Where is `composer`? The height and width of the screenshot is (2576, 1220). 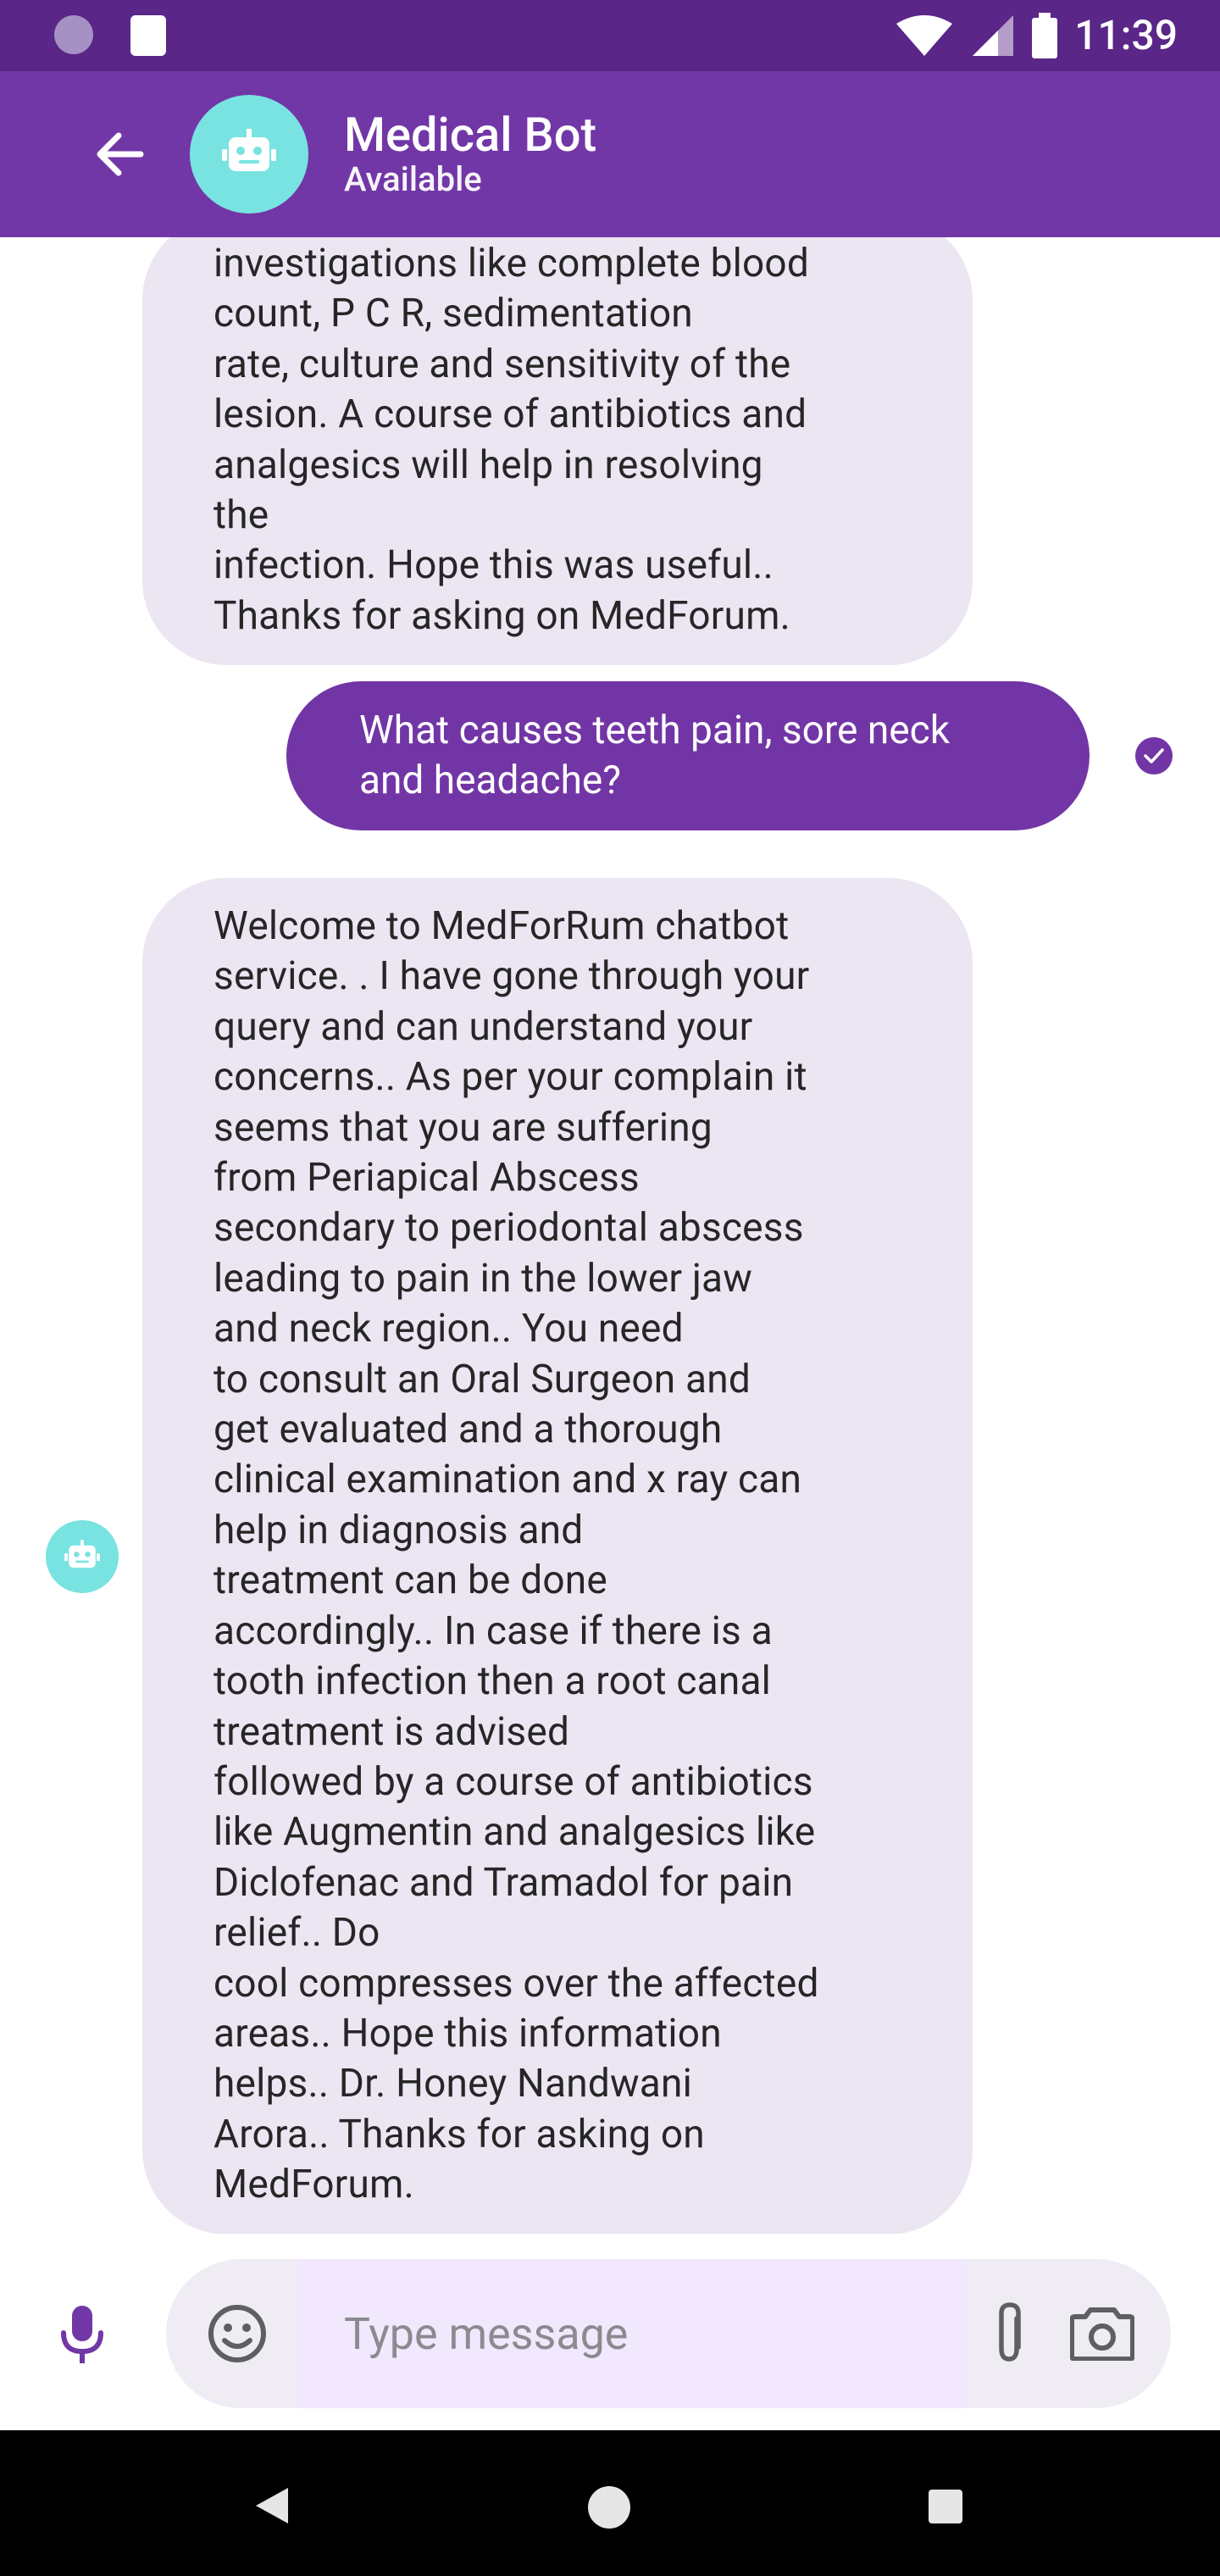 composer is located at coordinates (610, 2332).